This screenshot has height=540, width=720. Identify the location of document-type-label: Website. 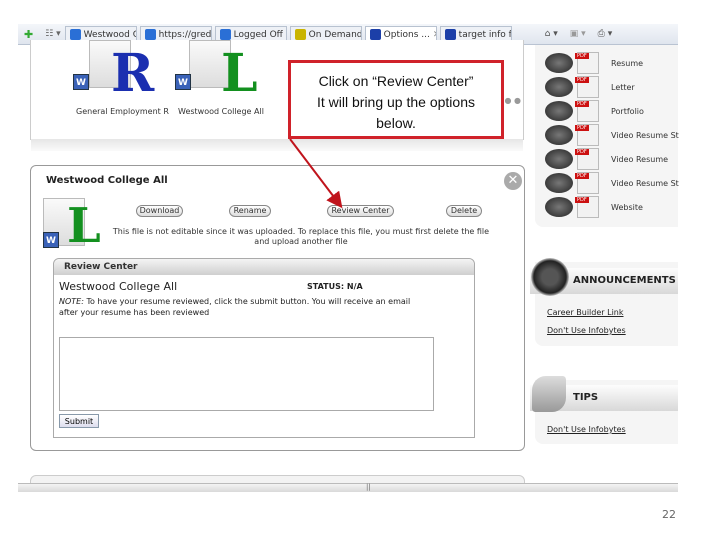
(627, 207).